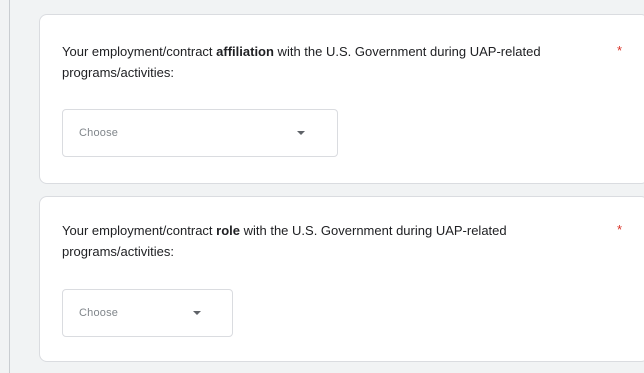  What do you see at coordinates (200, 133) in the screenshot?
I see `affiliation-dropdown: Choose` at bounding box center [200, 133].